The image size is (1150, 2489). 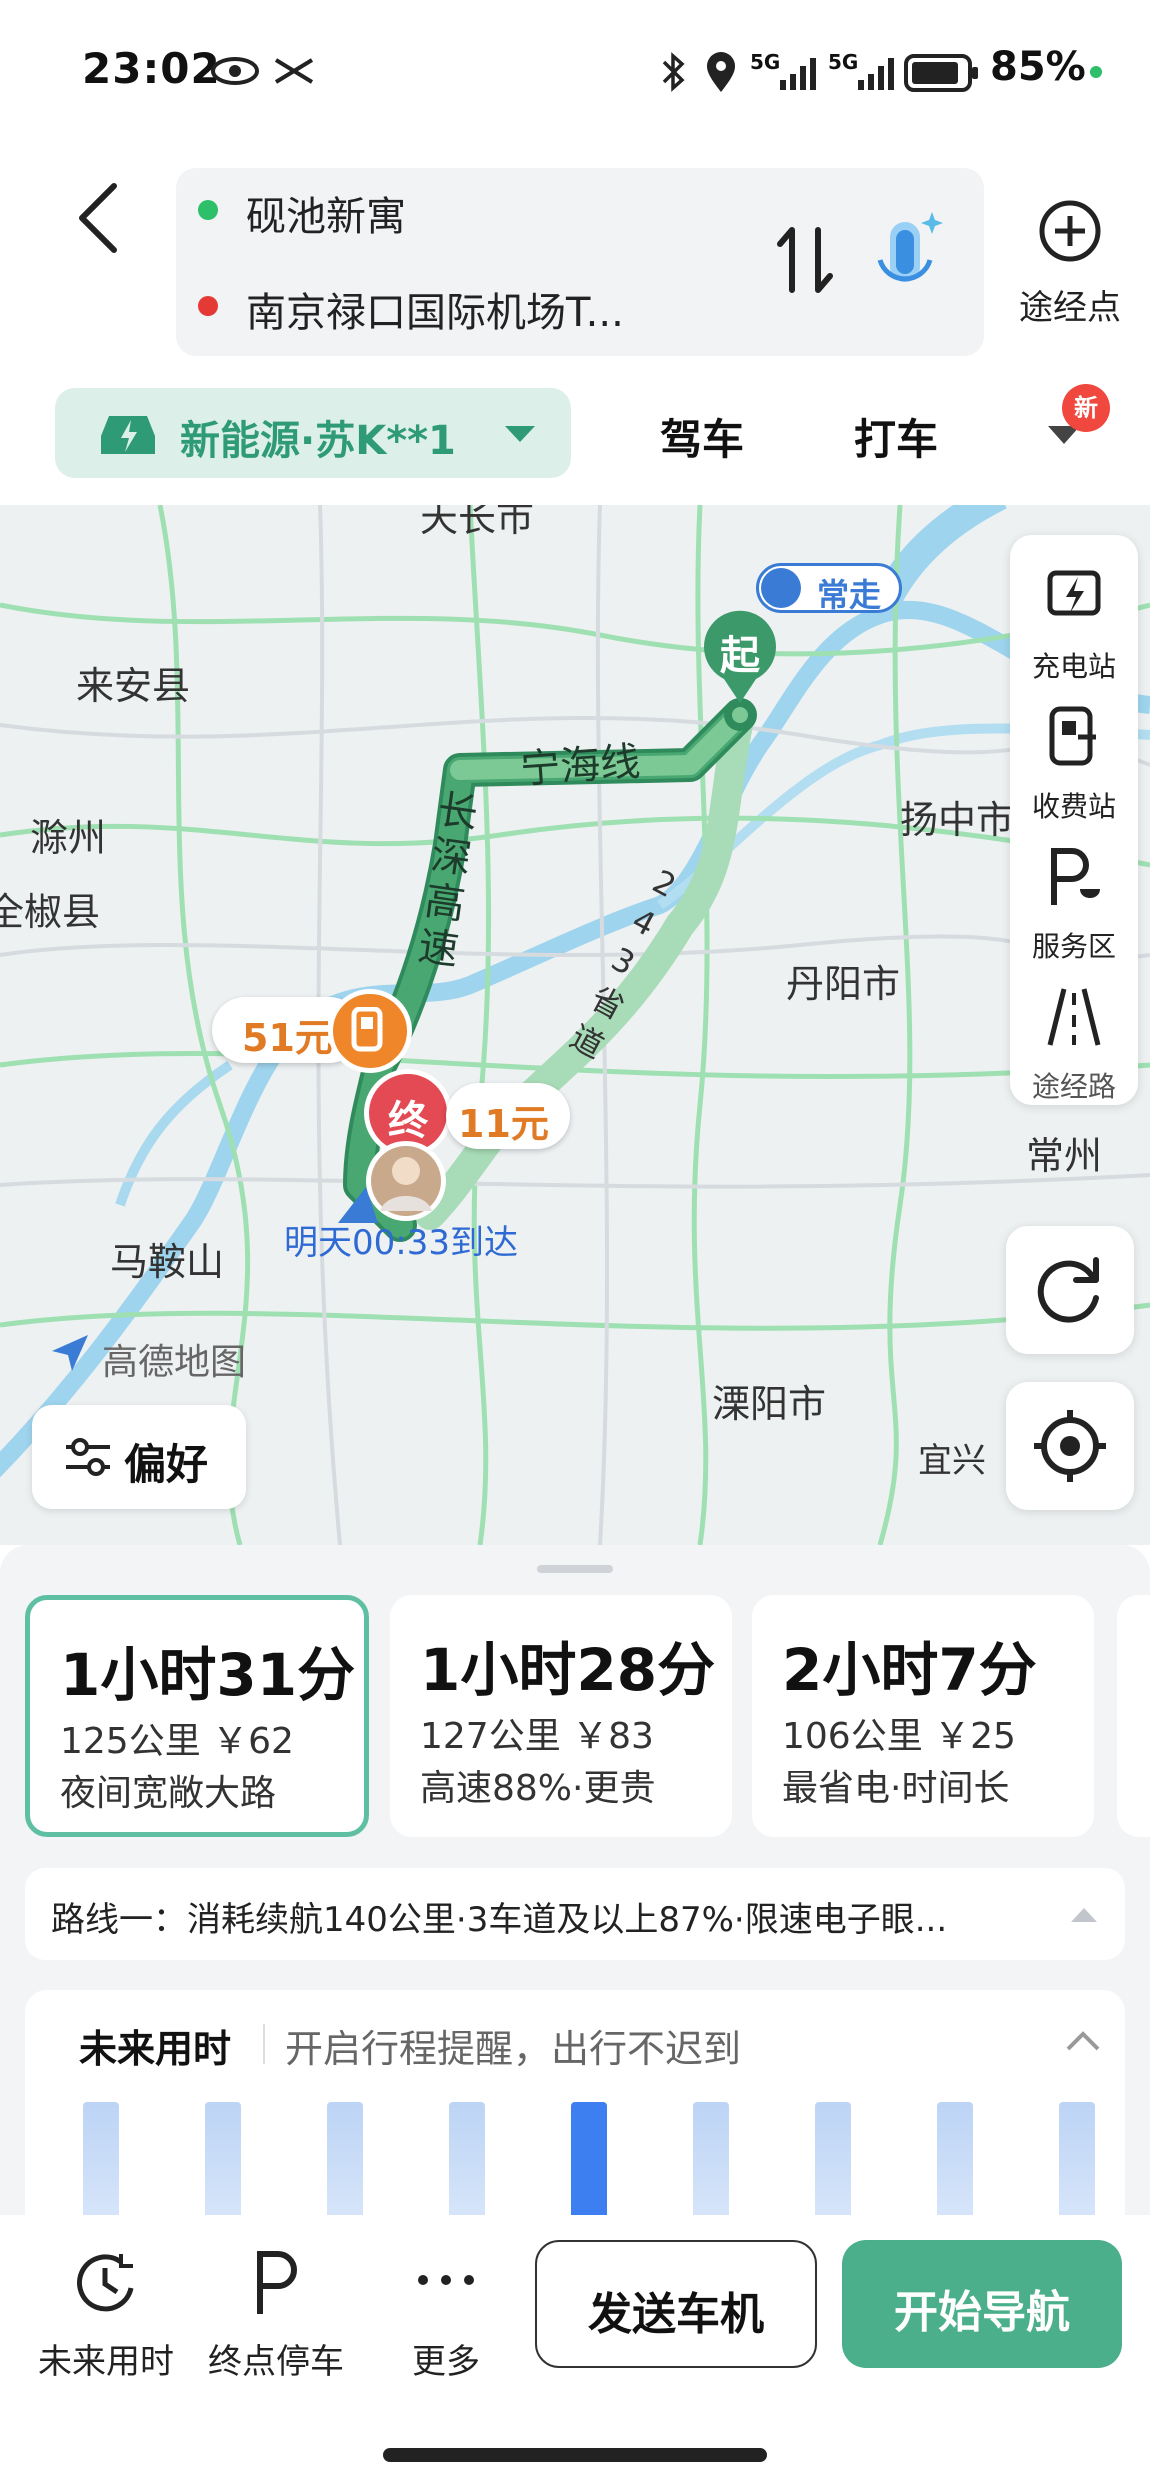 I want to click on start-location: 砚池新寓, so click(x=326, y=213).